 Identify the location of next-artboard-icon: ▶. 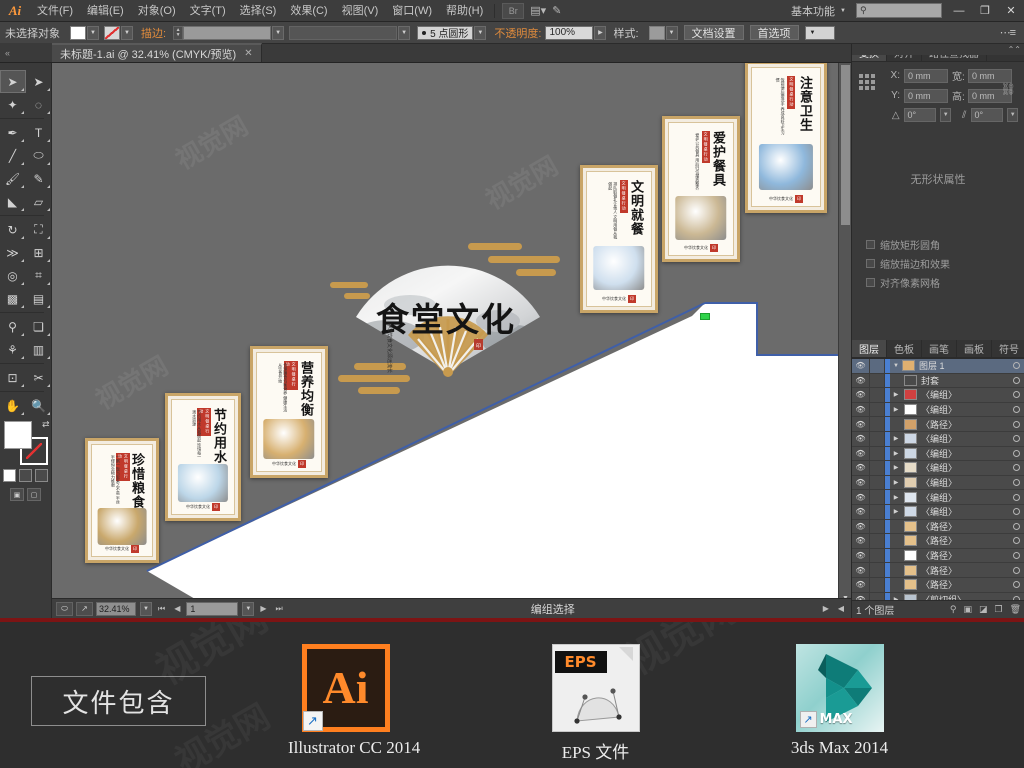
(263, 608).